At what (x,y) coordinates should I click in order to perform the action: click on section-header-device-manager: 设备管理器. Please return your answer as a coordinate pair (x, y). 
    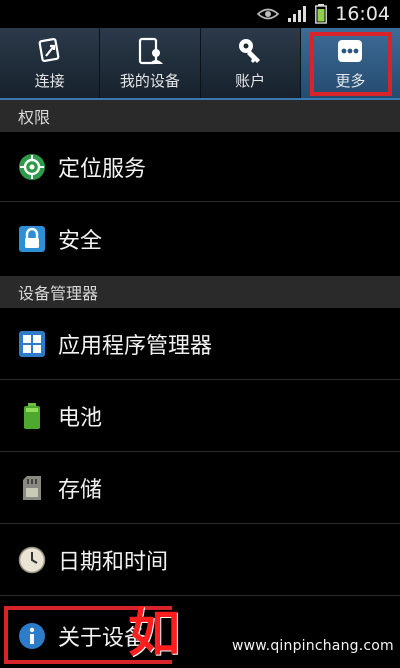
    Looking at the image, I should click on (200, 292).